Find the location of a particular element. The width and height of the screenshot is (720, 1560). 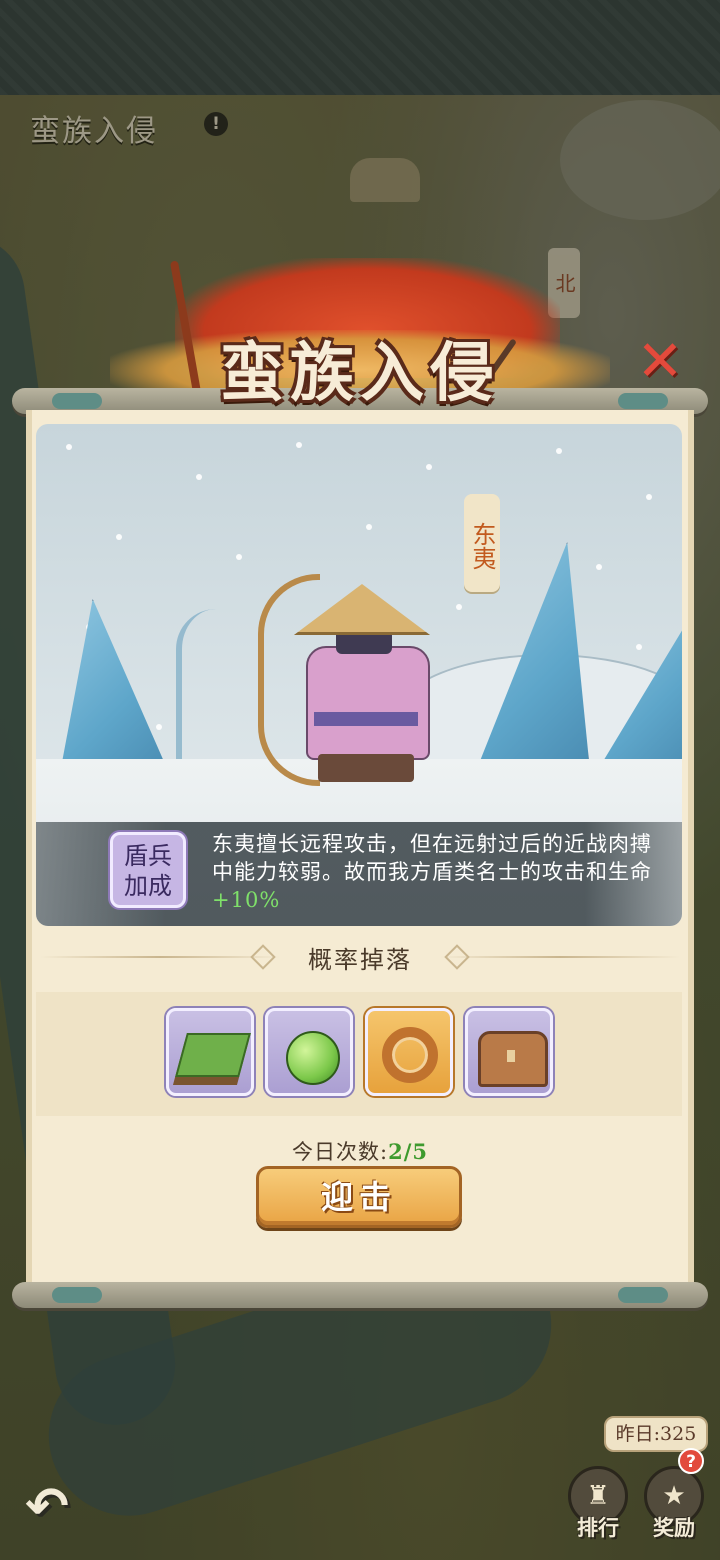

drop-item-rope is located at coordinates (409, 1052).